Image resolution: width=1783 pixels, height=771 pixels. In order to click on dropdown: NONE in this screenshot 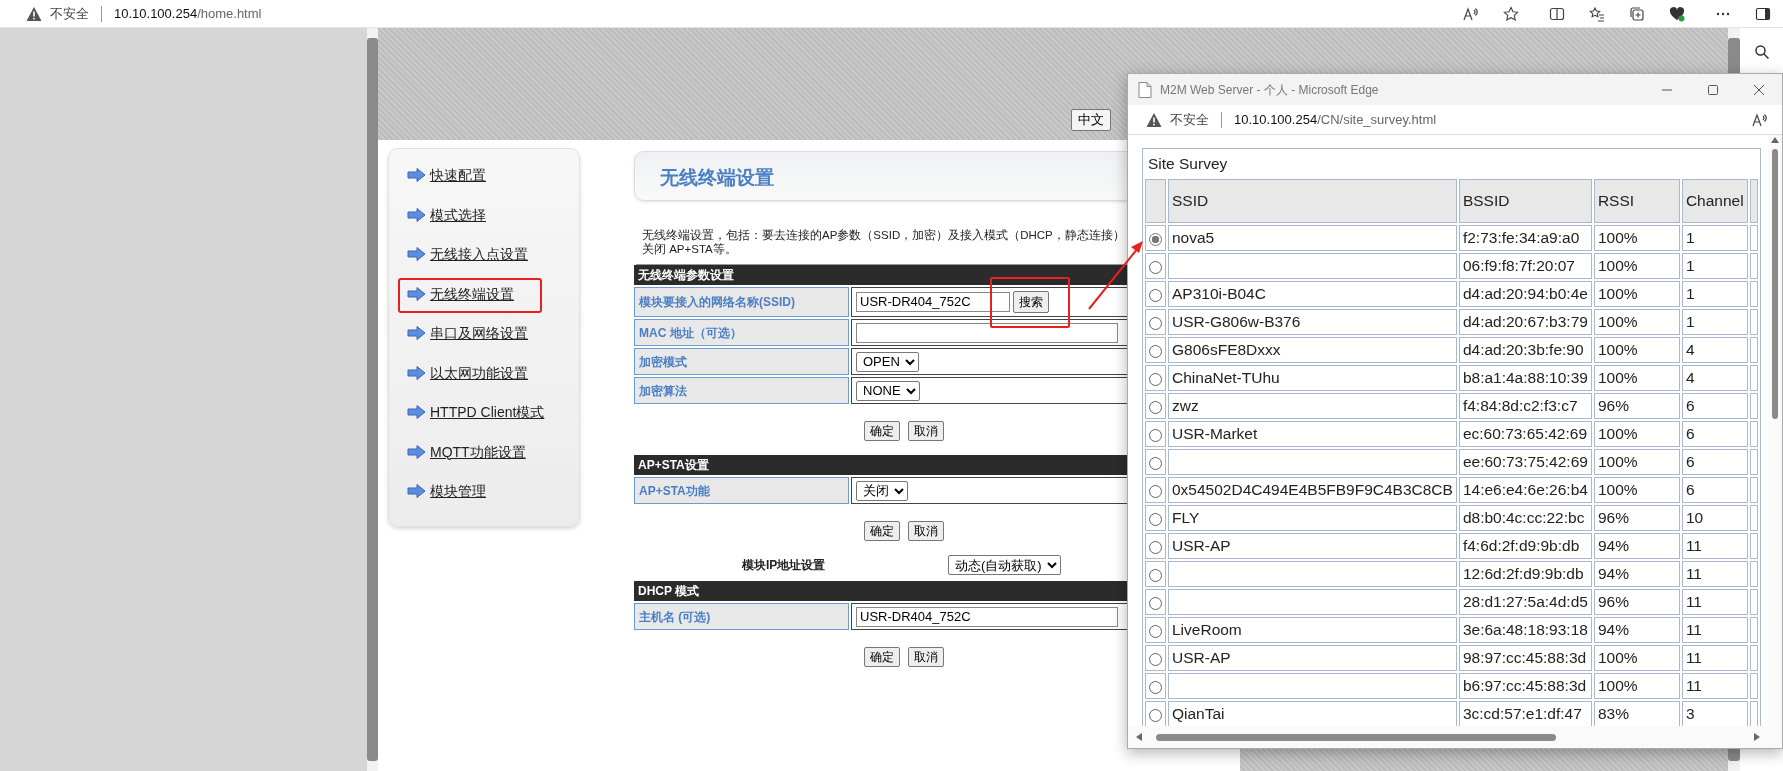, I will do `click(888, 390)`.